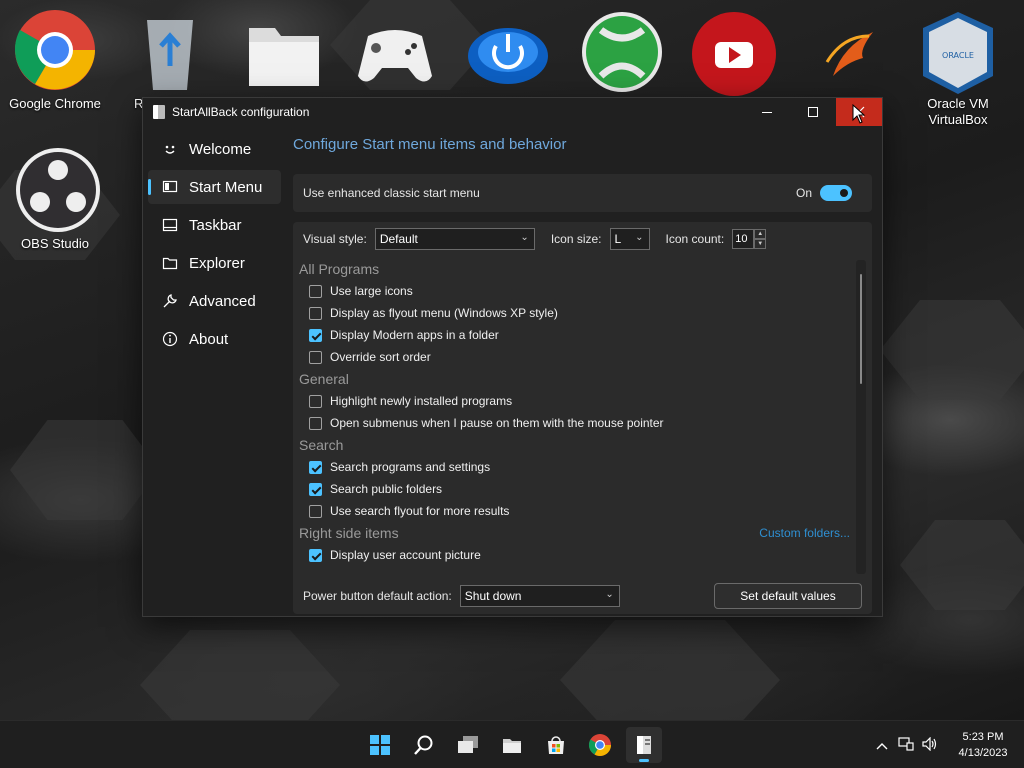 Image resolution: width=1024 pixels, height=768 pixels. I want to click on folder-icon, so click(284, 51).